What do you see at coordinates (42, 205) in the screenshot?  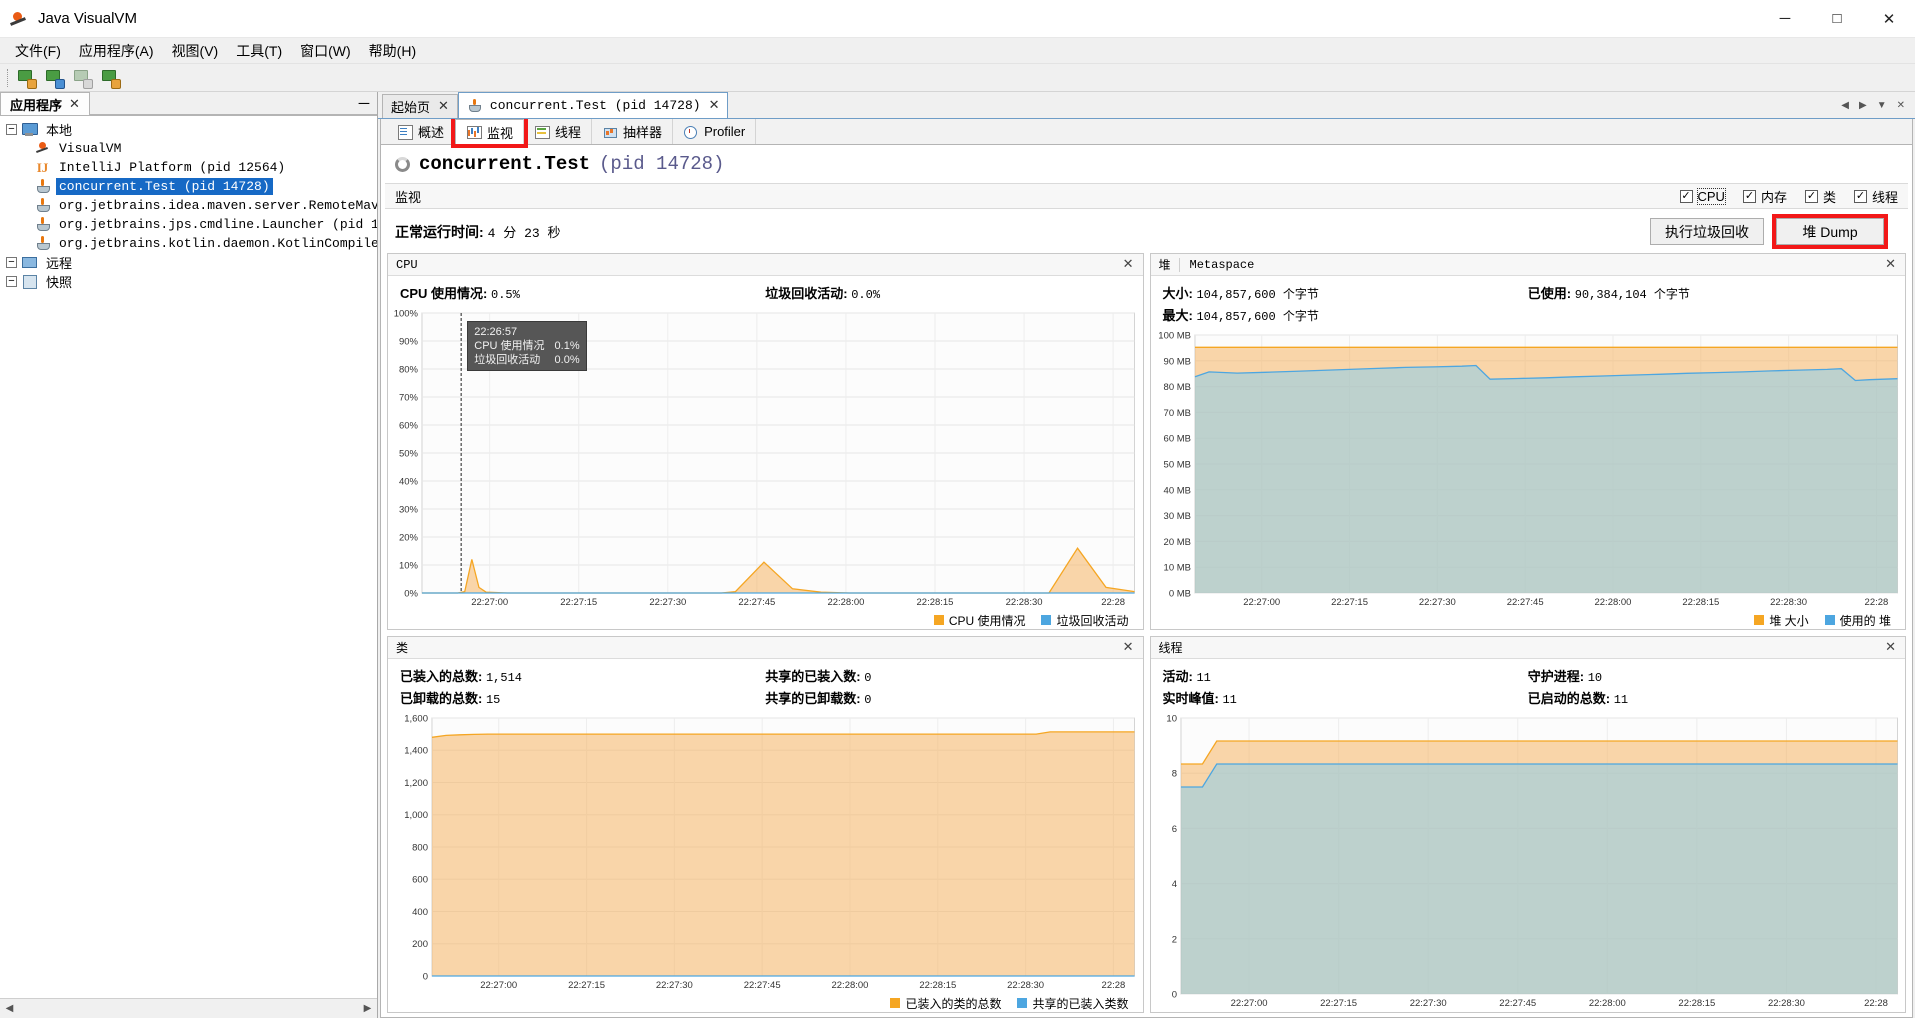 I see `java-icon` at bounding box center [42, 205].